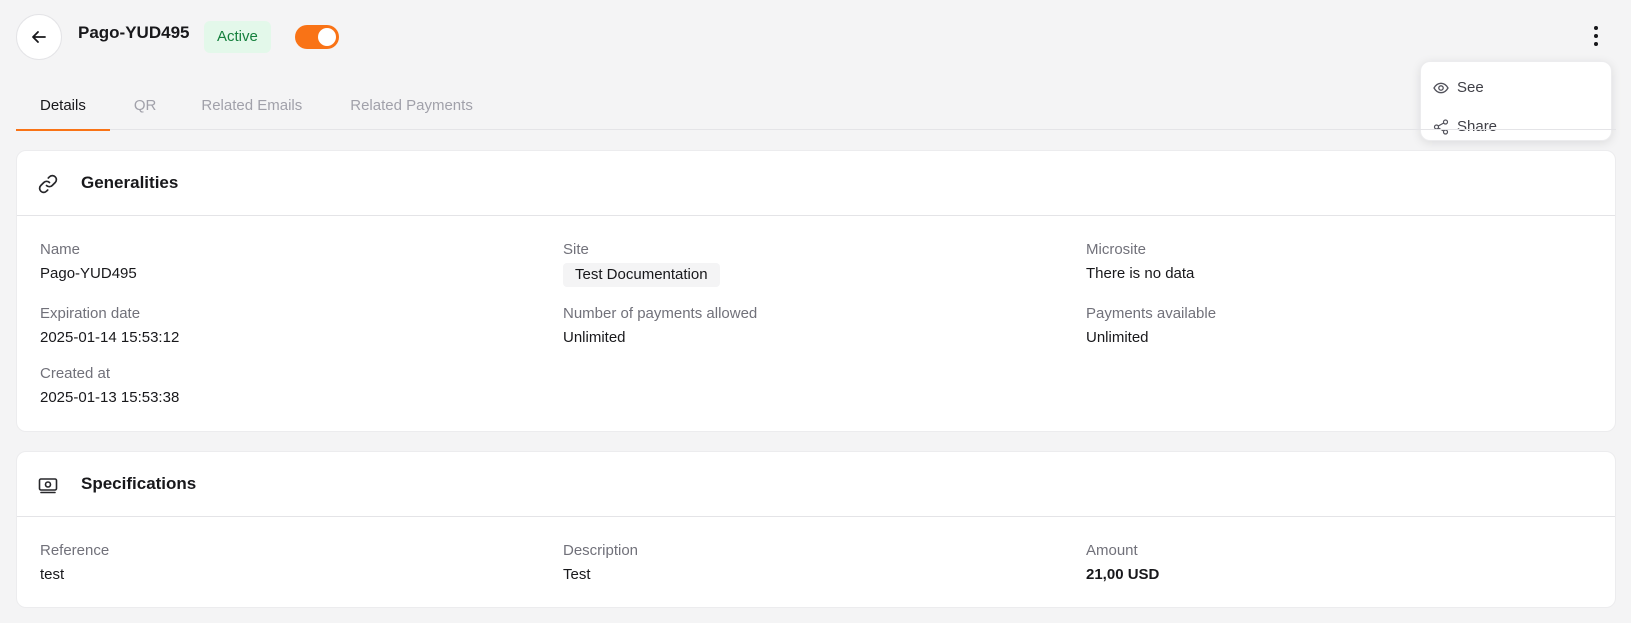  Describe the element at coordinates (1112, 550) in the screenshot. I see `field-label: Amount` at that location.